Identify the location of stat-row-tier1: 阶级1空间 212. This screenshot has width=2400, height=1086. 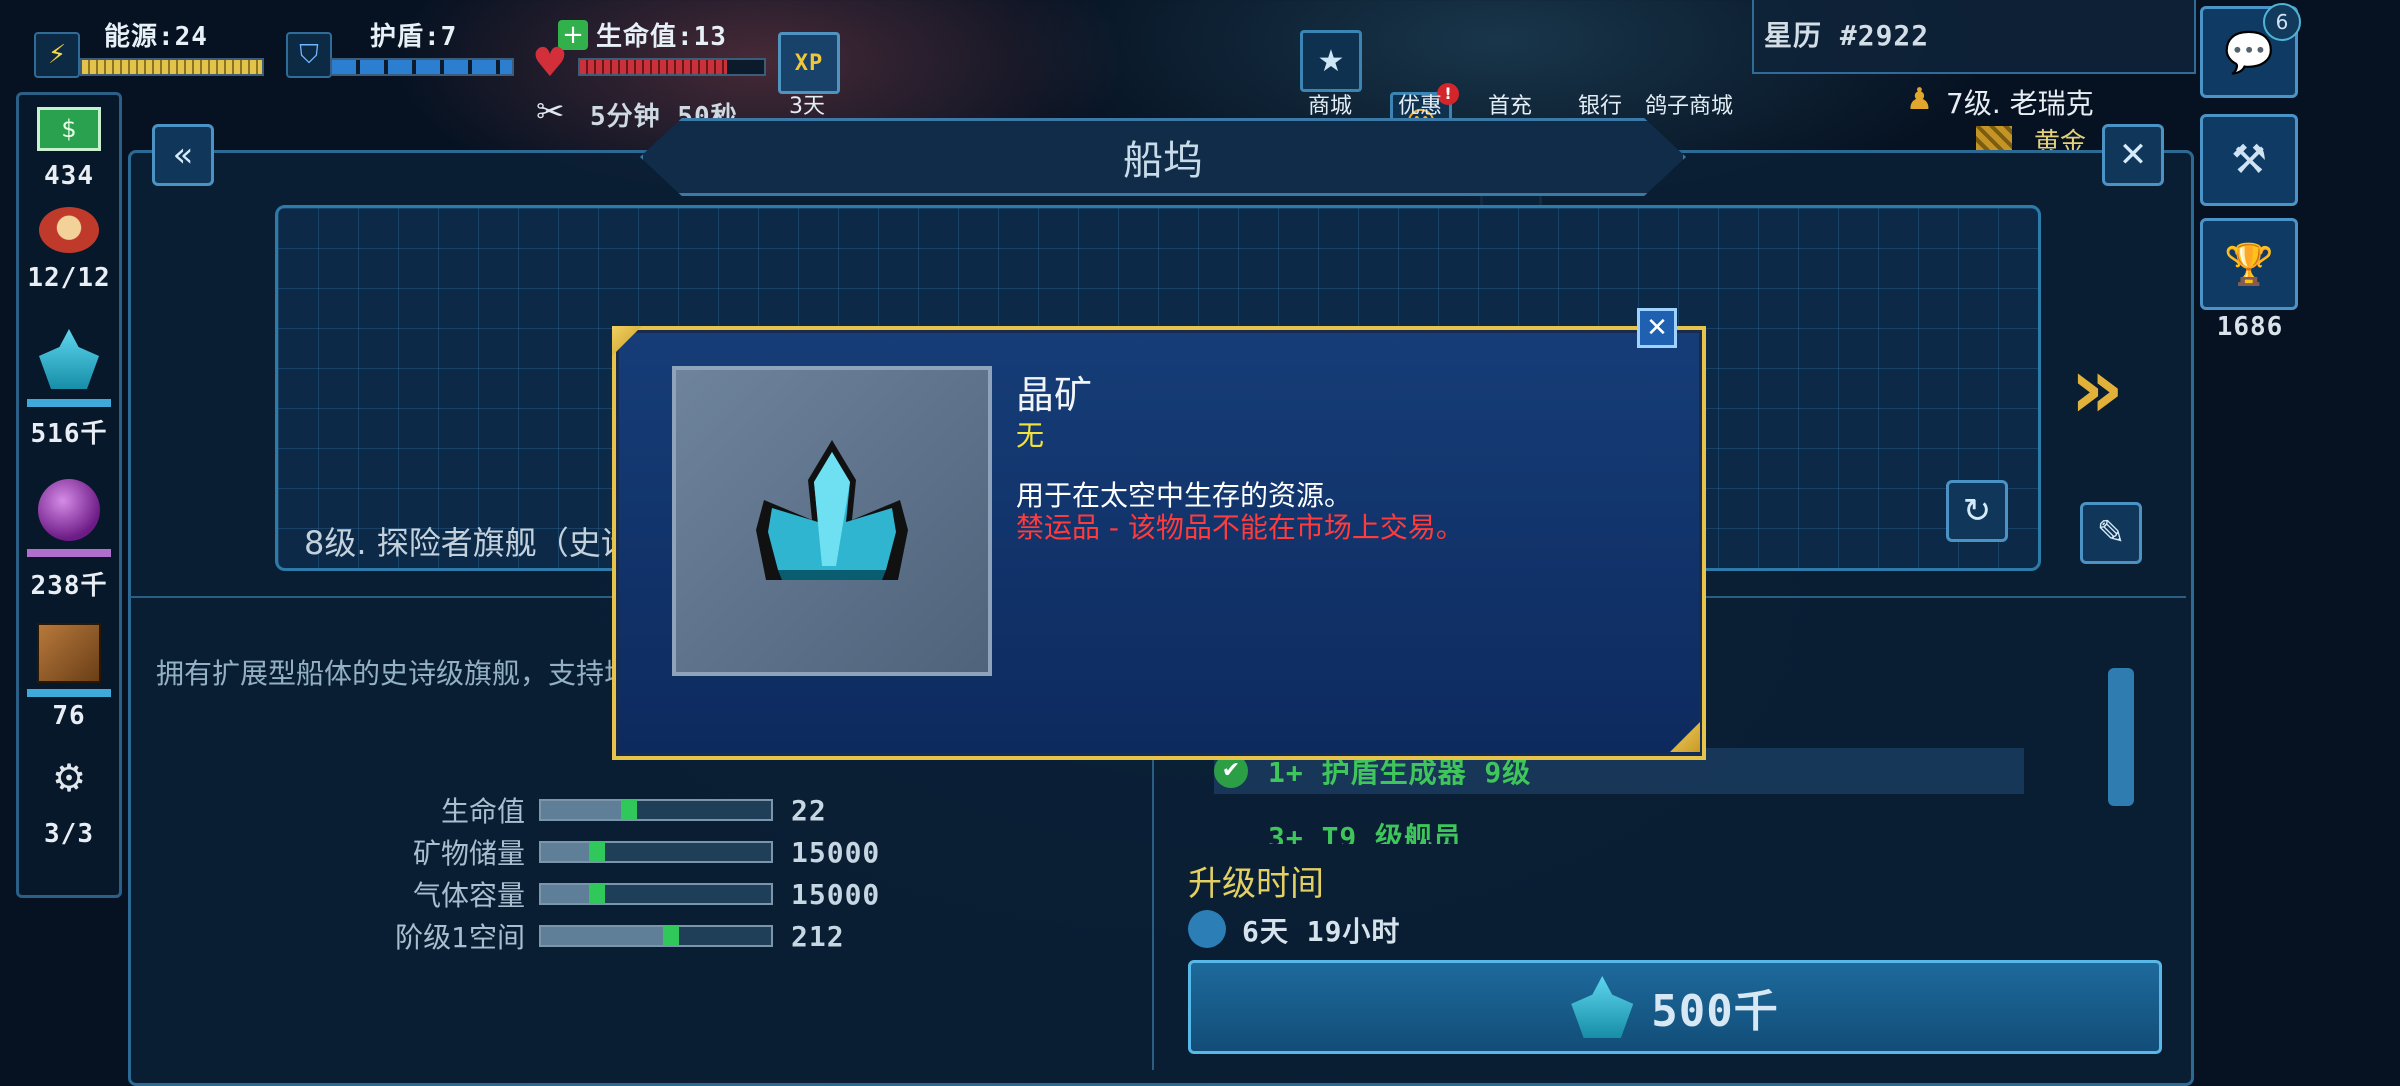
(587, 936).